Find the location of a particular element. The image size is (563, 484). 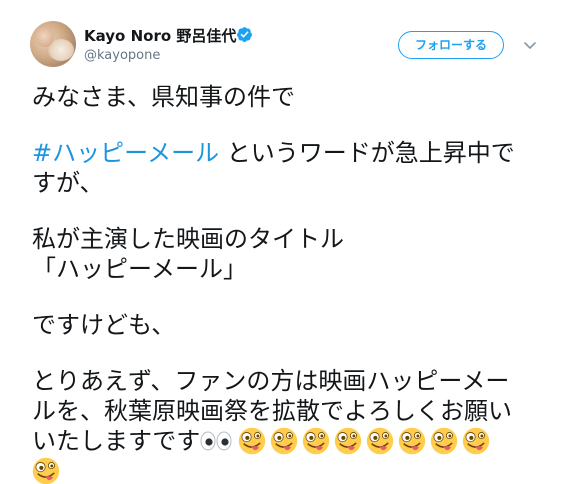

tweet-line: とりあえず、ファンの方は映画ハッピーメー is located at coordinates (271, 381).